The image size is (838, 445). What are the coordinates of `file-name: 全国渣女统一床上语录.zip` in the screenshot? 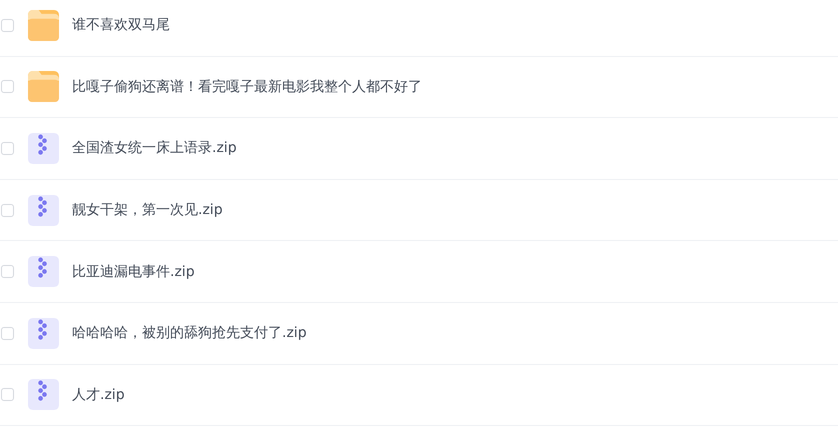 It's located at (154, 148).